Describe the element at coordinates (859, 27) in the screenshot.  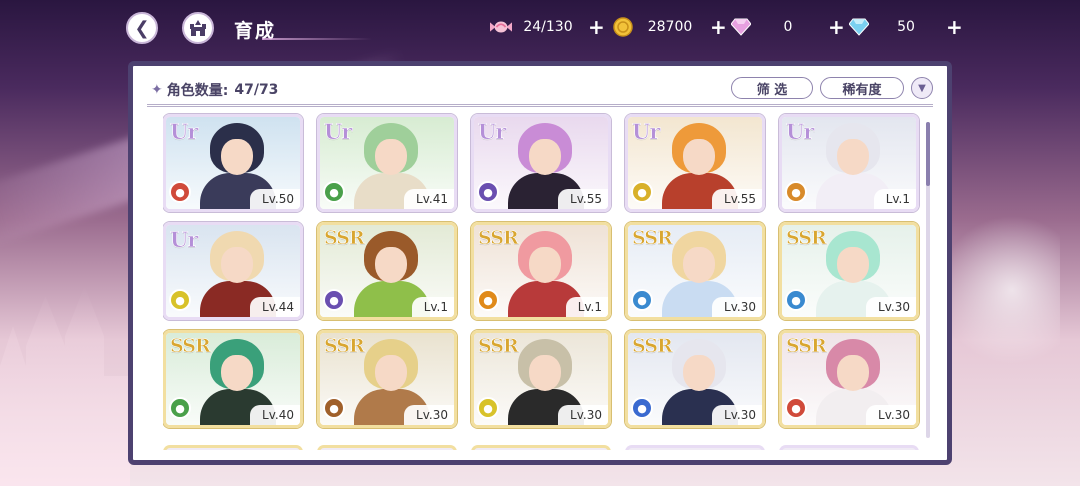
I see `blue-diamond-icon` at that location.